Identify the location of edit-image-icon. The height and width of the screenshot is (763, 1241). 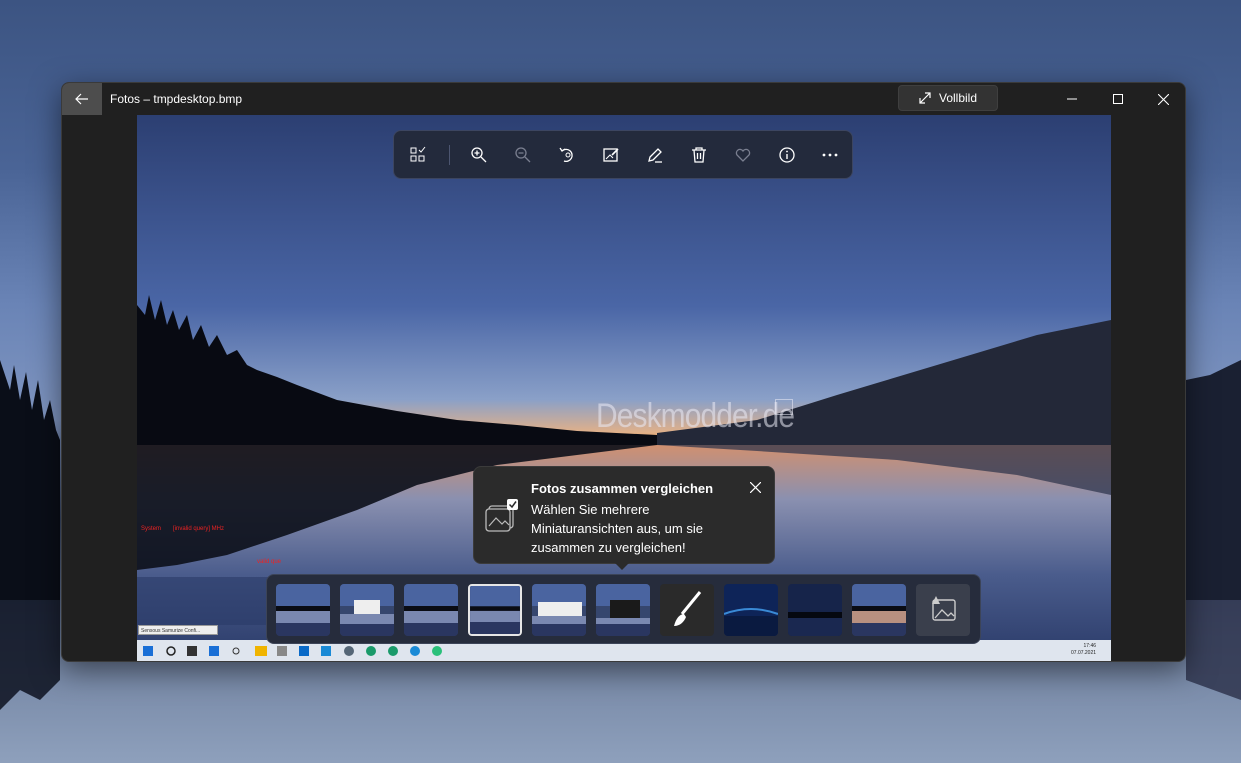
(611, 155).